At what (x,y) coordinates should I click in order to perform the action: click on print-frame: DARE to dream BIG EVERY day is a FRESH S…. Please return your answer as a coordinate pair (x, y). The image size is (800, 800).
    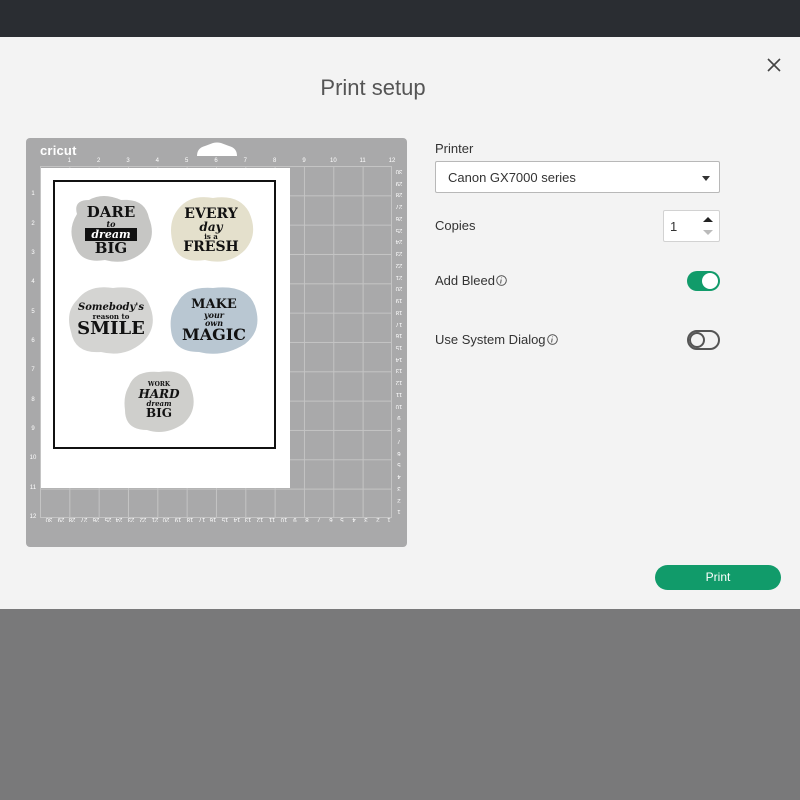
    Looking at the image, I should click on (164, 314).